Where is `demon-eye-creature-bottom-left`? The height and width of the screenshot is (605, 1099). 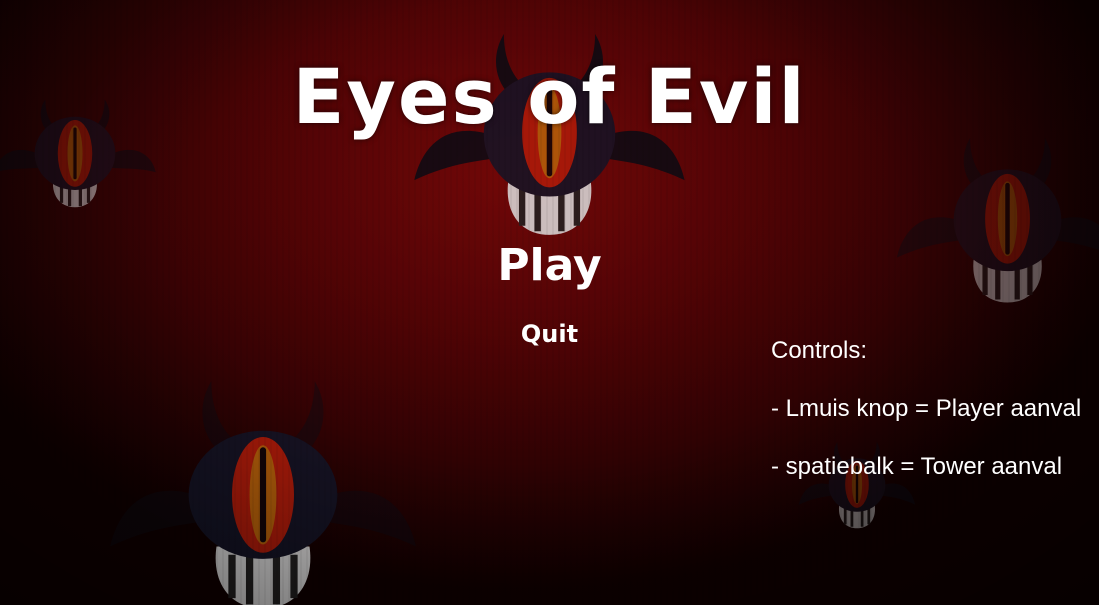
demon-eye-creature-bottom-left is located at coordinates (263, 492).